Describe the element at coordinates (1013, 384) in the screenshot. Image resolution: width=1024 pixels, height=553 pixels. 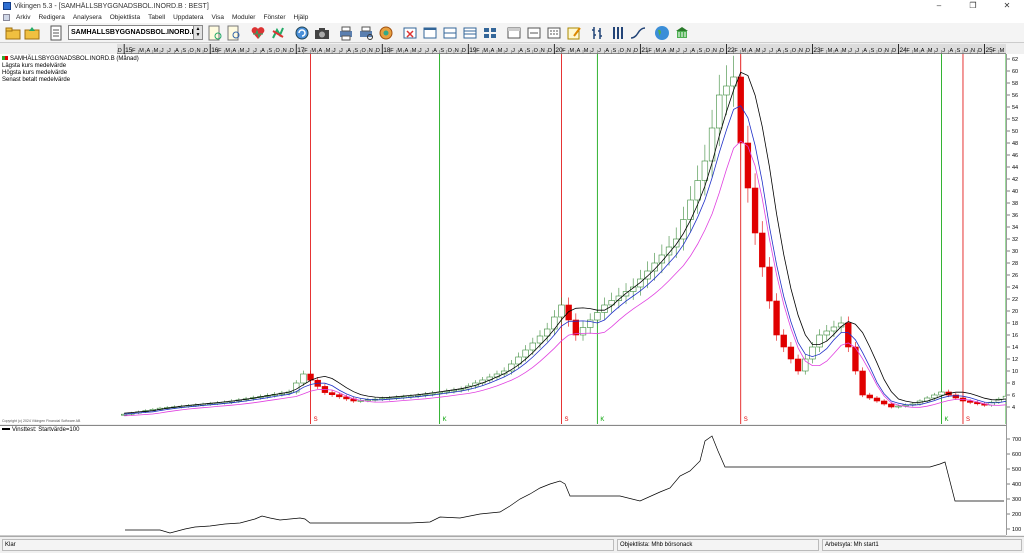
I see `price-tick-label: 8` at that location.